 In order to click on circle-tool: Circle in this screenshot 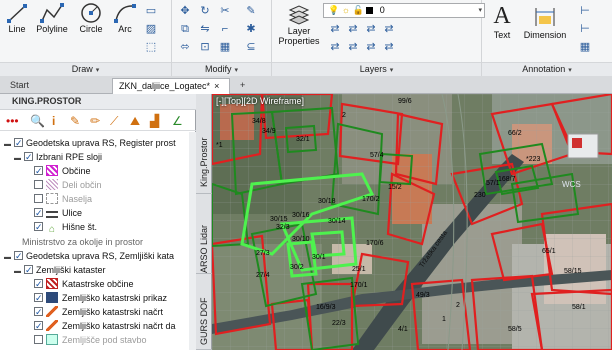, I will do `click(91, 18)`.